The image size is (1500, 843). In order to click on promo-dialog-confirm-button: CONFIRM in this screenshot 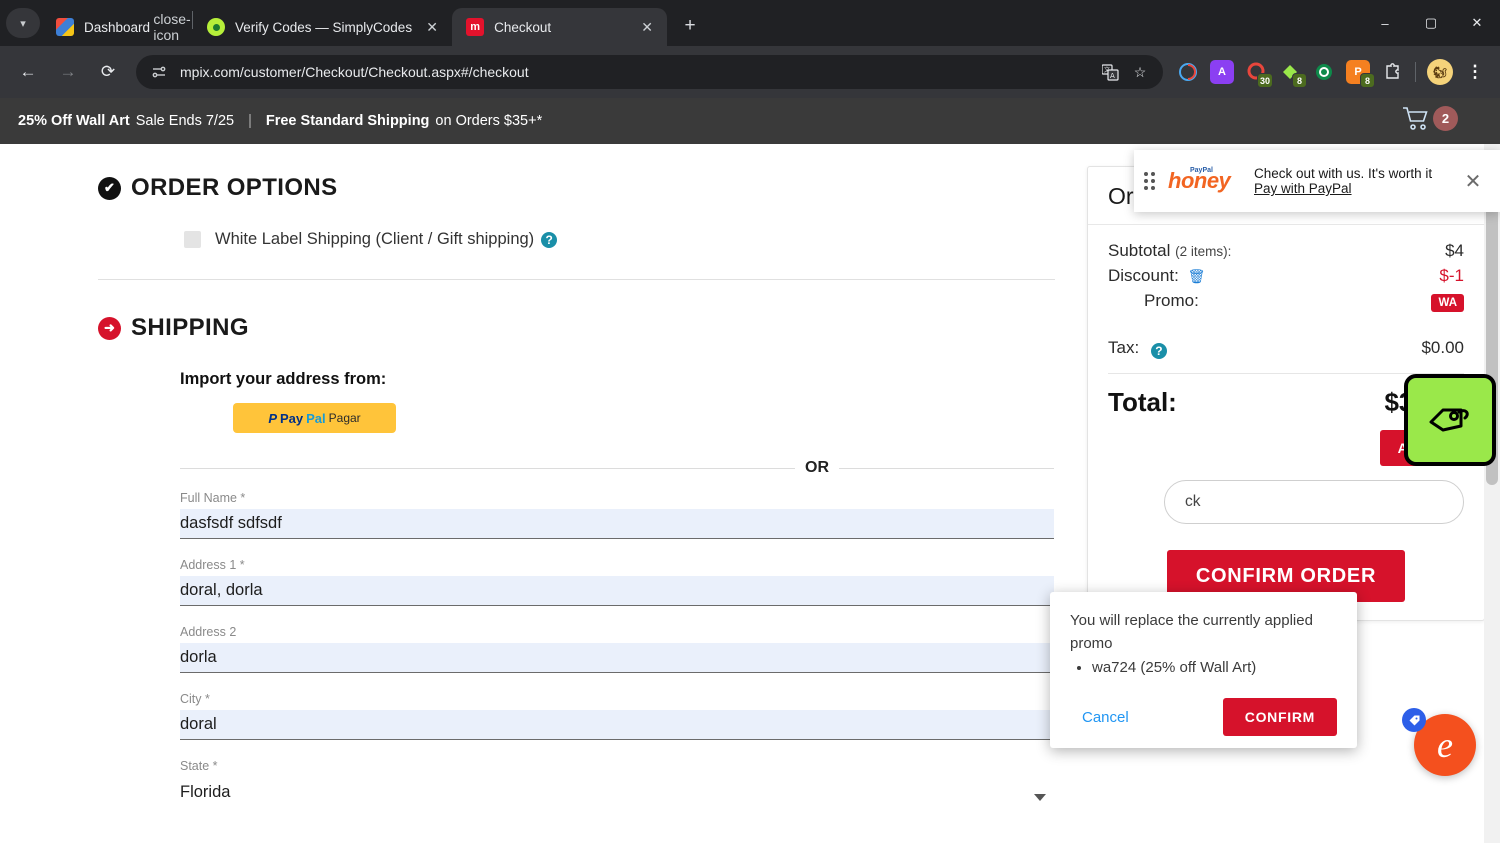, I will do `click(1279, 717)`.